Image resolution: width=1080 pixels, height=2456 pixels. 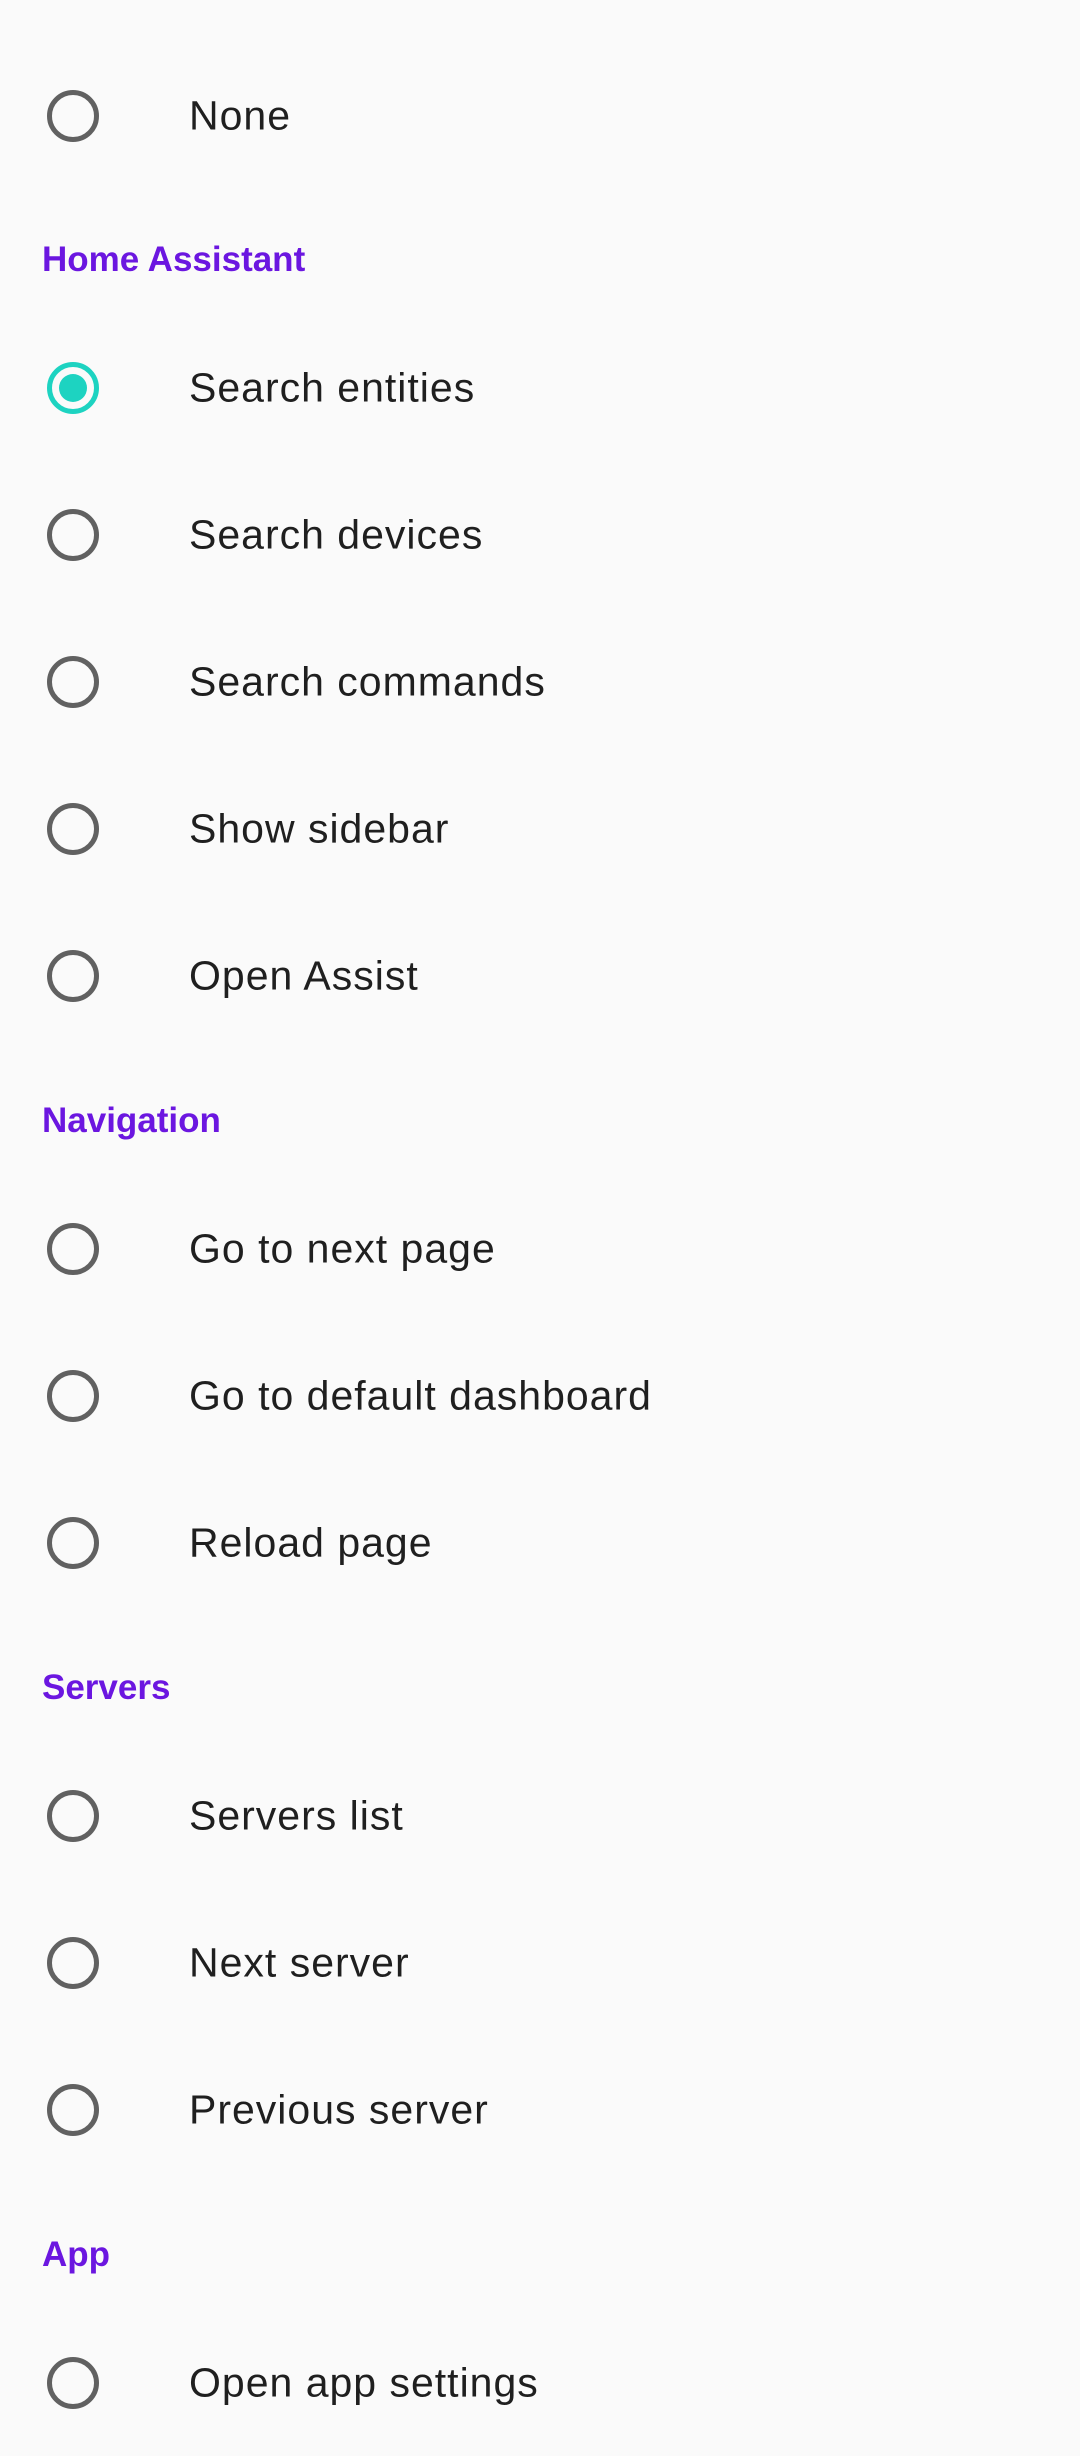 I want to click on option-go-to-default-dashboard: Go to default dashboard, so click(x=540, y=1395).